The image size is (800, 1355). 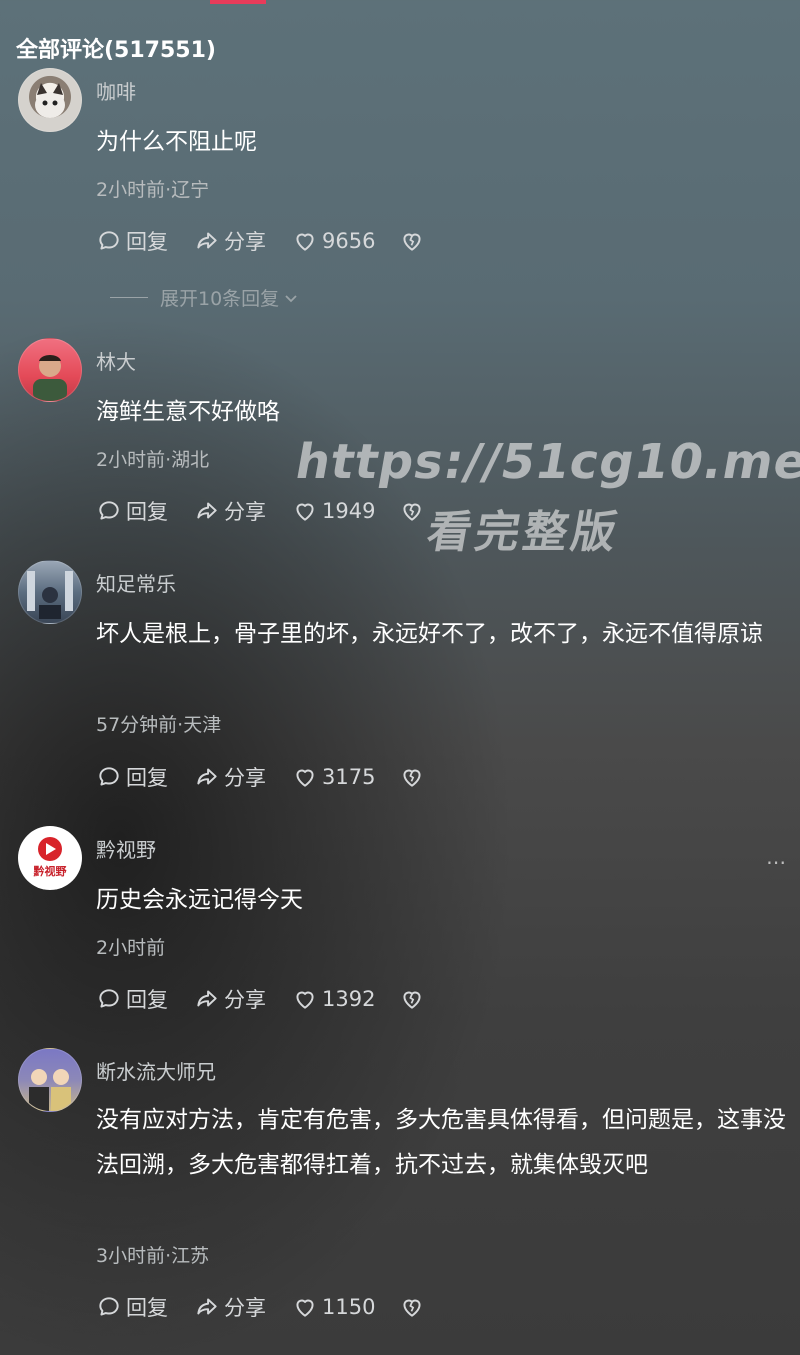 What do you see at coordinates (220, 299) in the screenshot?
I see `expand-replies-label: 展开10条回复` at bounding box center [220, 299].